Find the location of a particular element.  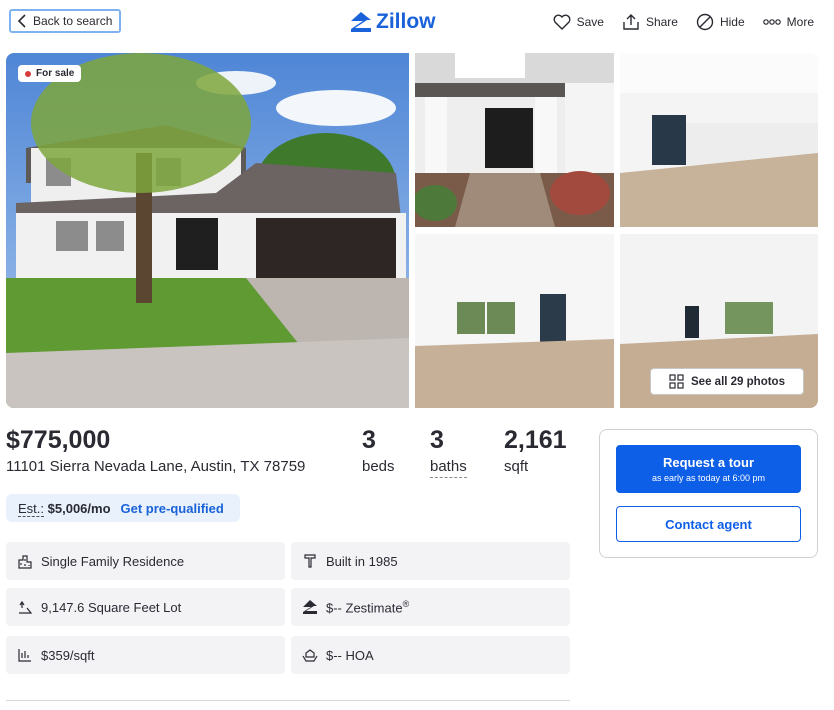

baths-value: 3 is located at coordinates (437, 440).